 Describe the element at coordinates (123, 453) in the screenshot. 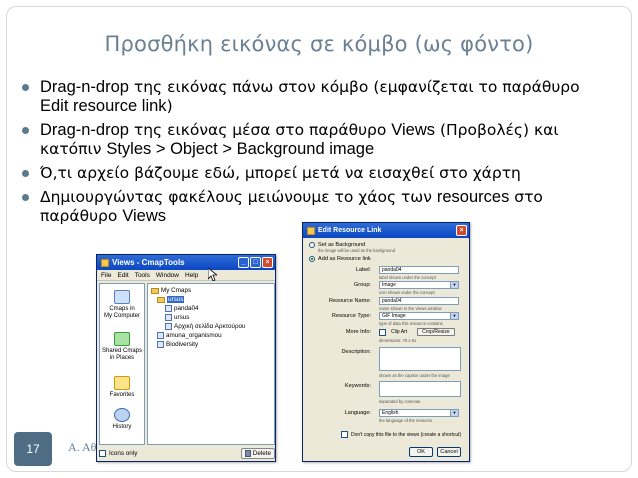

I see `icons-only-label: Icons only` at that location.